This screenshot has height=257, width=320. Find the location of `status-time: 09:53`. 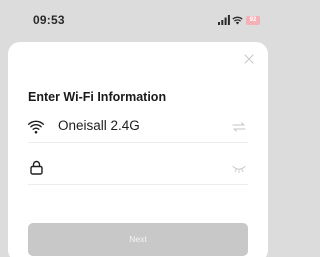

status-time: 09:53 is located at coordinates (49, 20).